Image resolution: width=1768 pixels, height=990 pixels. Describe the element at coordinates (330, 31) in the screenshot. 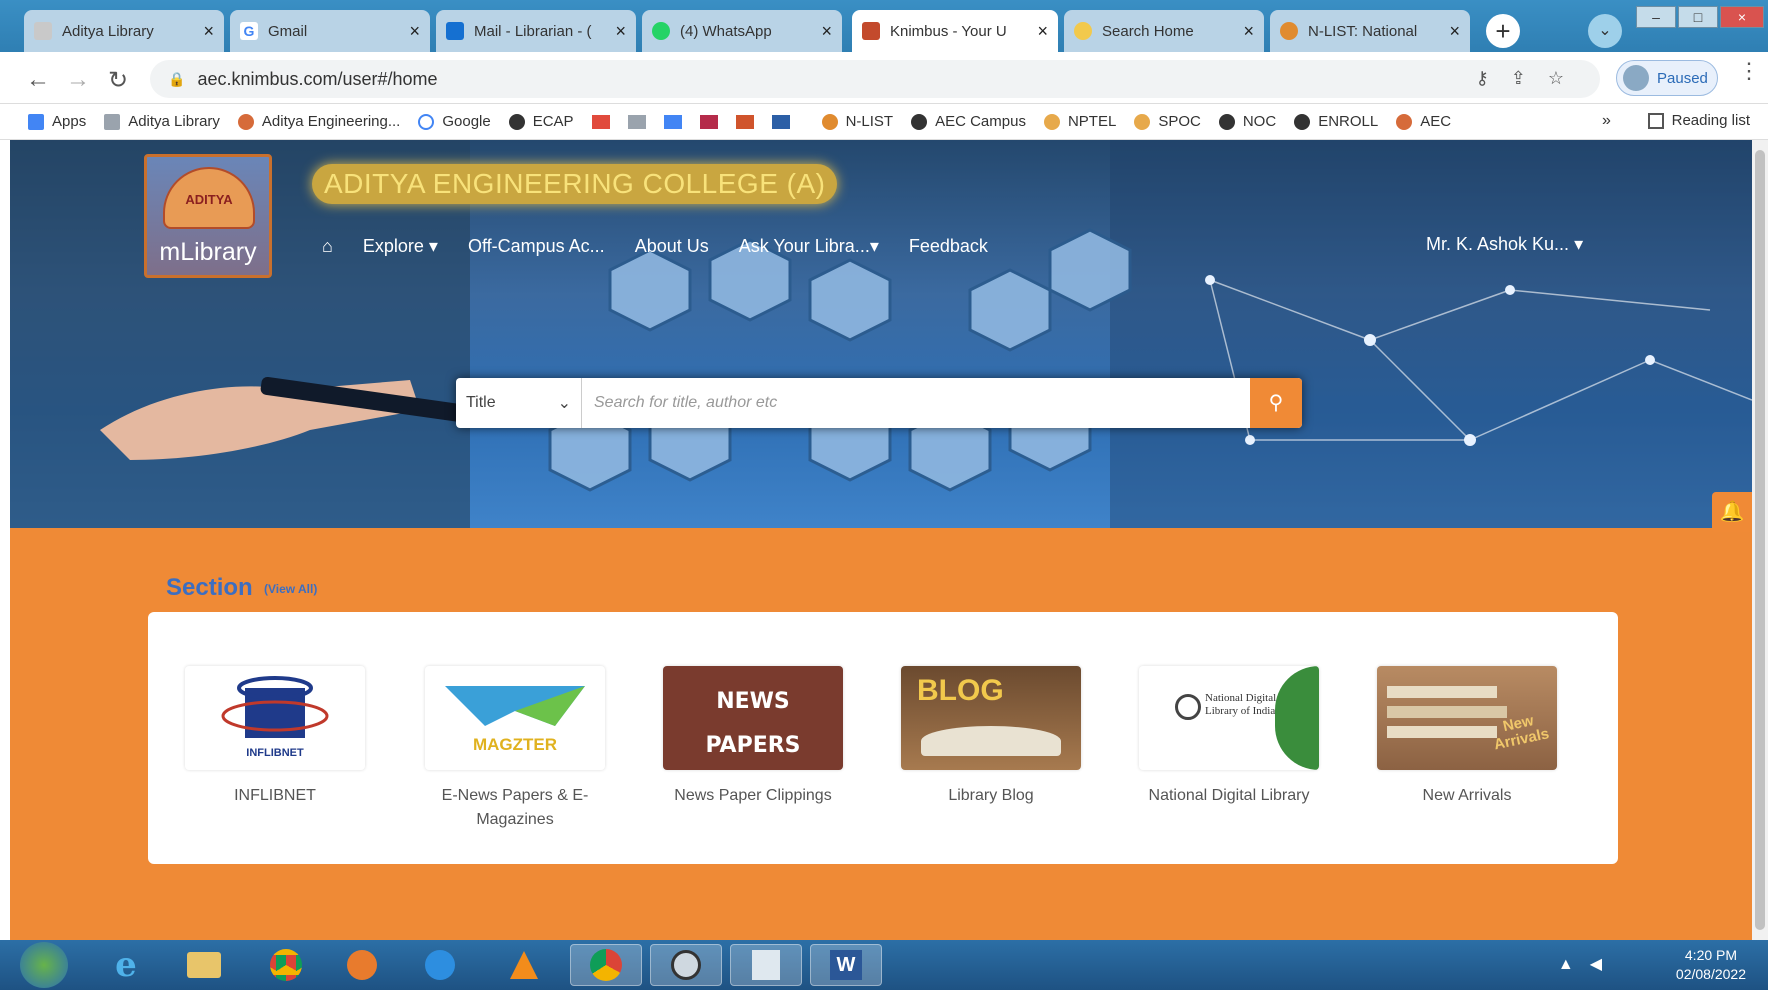

I see `tab-gmail: G Gmail ×` at that location.